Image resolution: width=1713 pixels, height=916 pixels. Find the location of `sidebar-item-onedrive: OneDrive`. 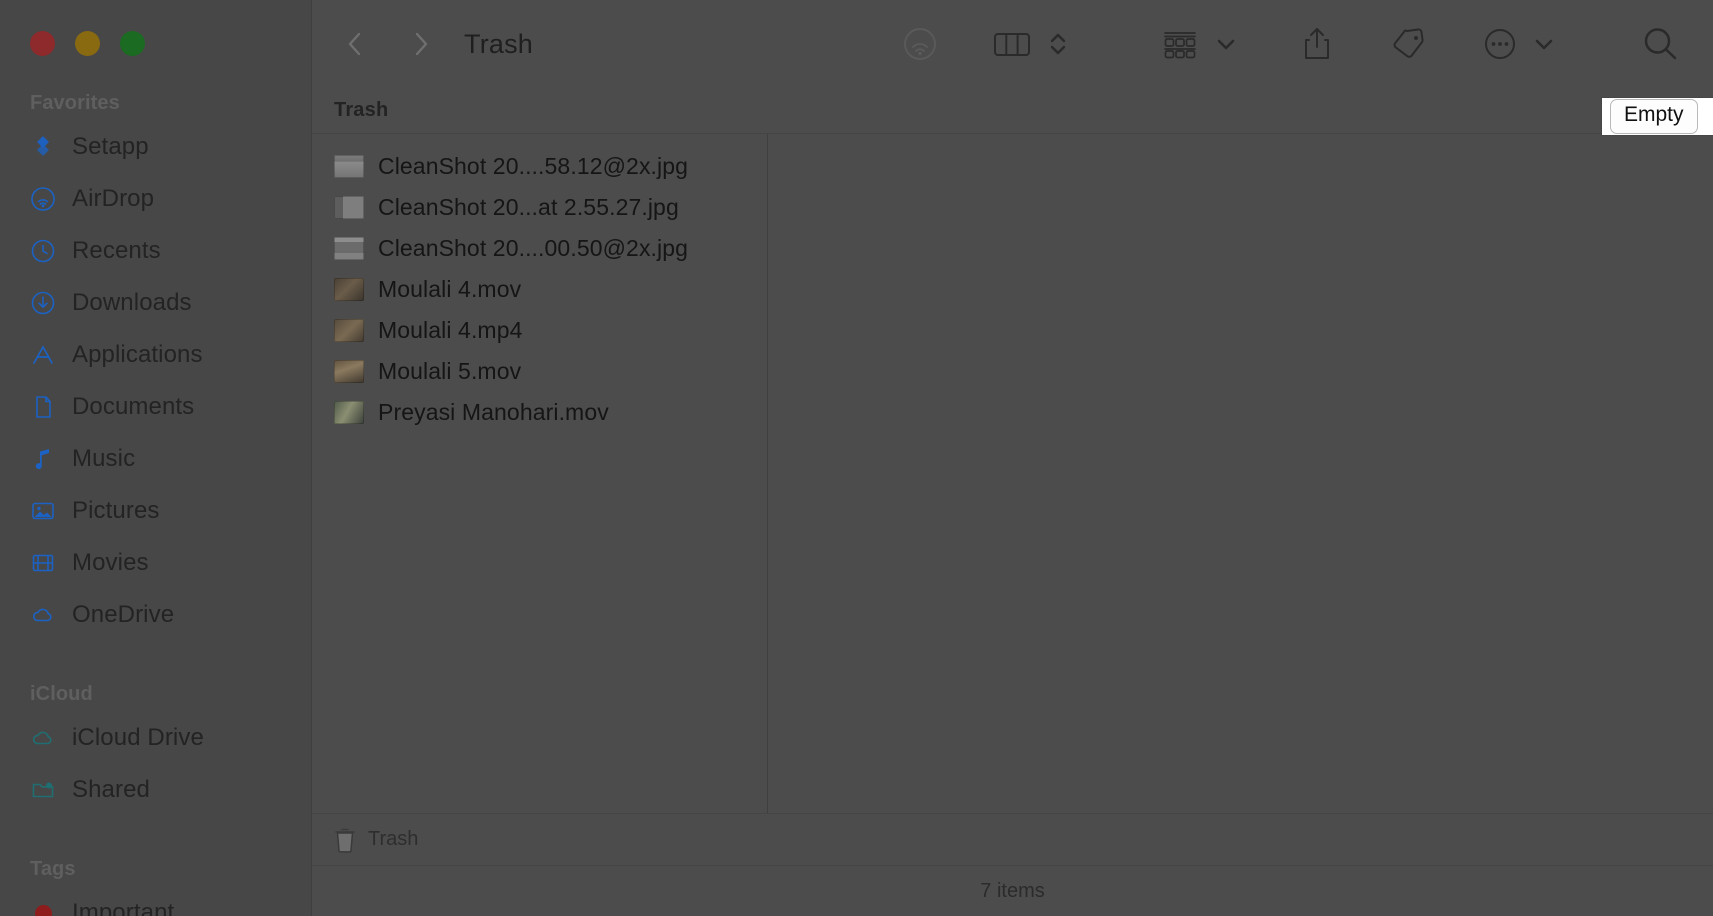

sidebar-item-onedrive: OneDrive is located at coordinates (155, 615).